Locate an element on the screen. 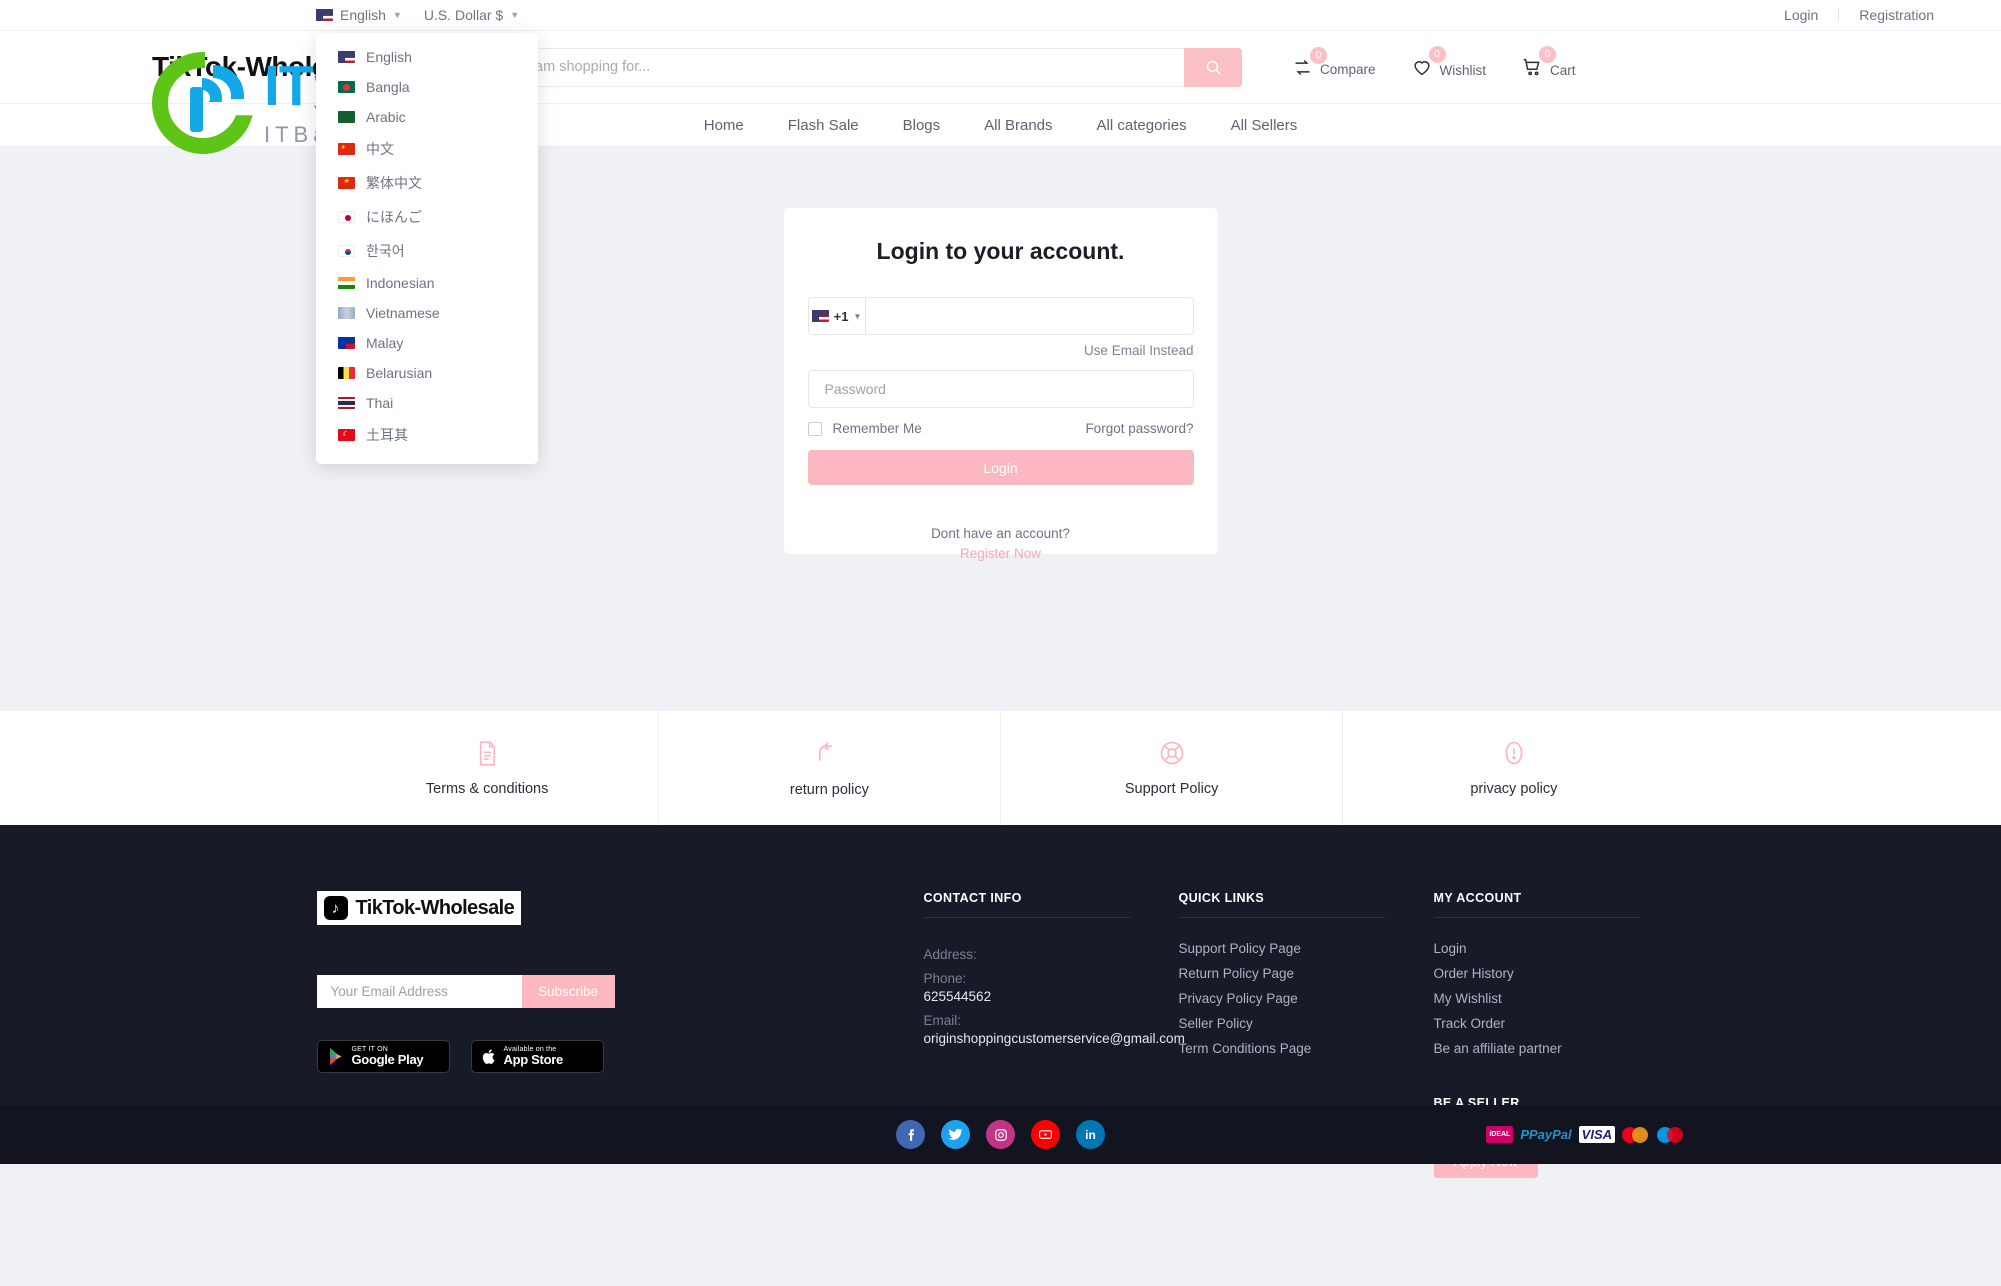 This screenshot has height=1286, width=2001. policy-label: Terms & conditions is located at coordinates (487, 788).